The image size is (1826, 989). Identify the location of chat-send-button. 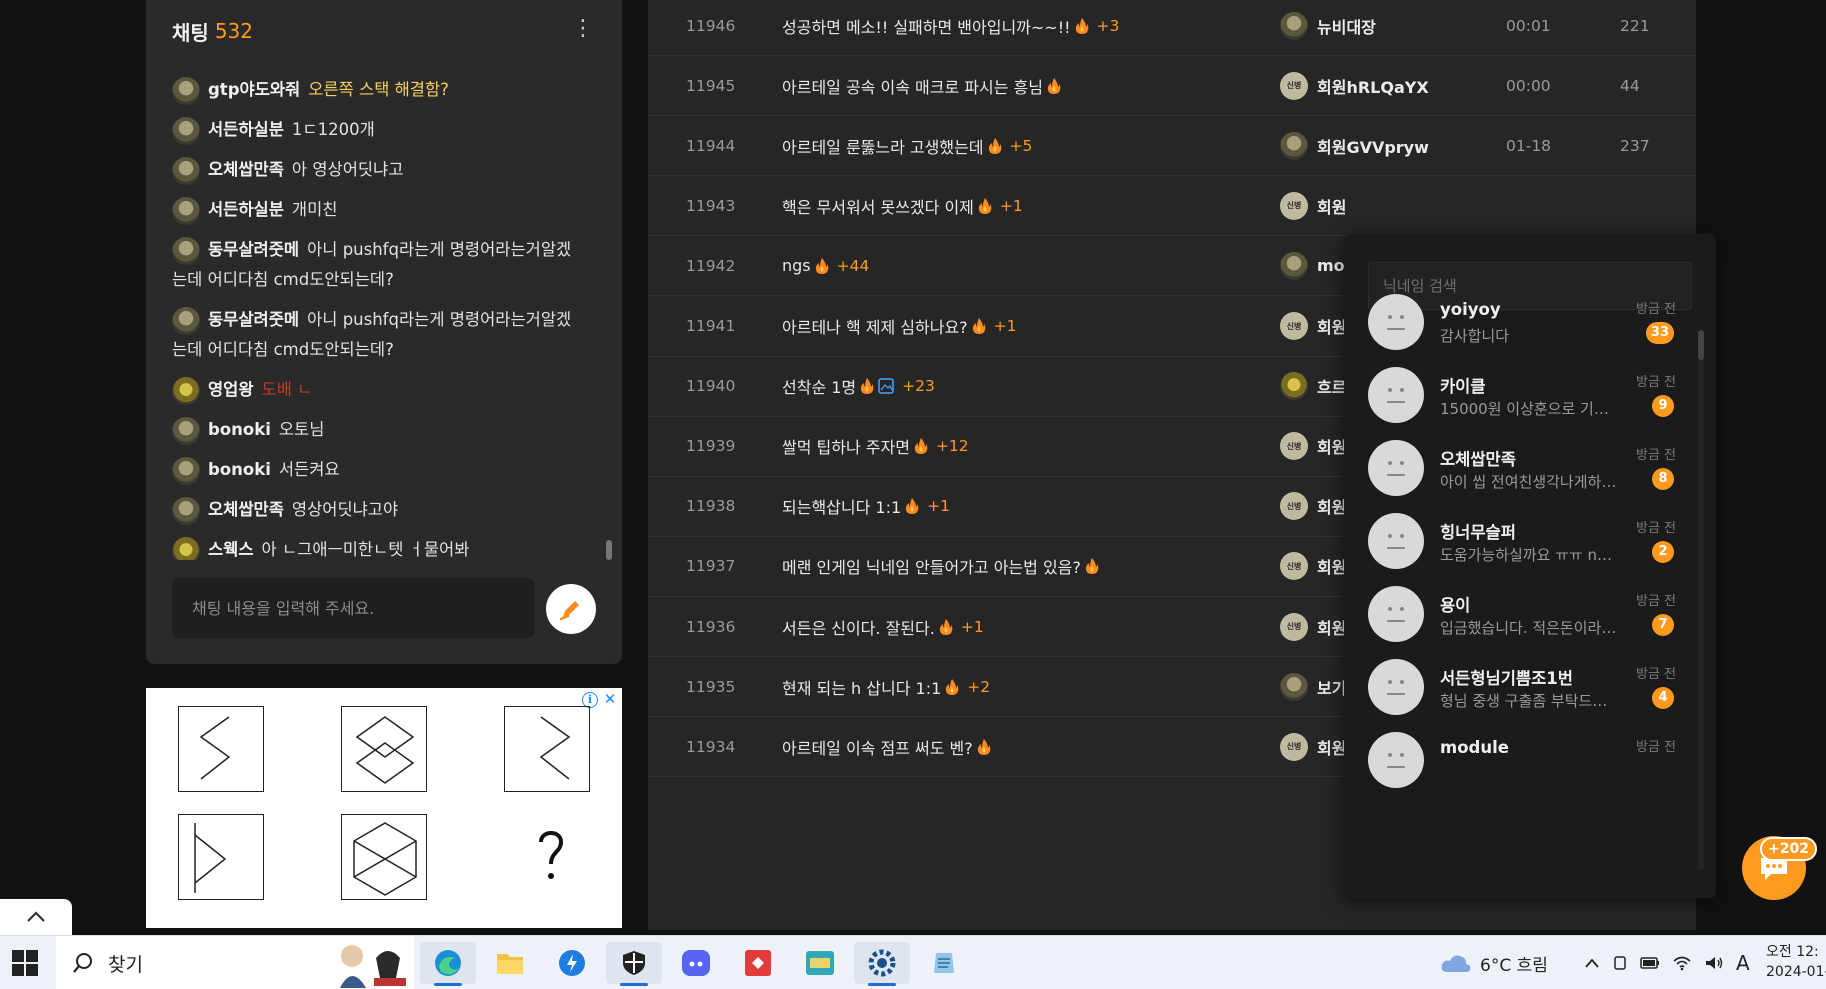
(571, 609).